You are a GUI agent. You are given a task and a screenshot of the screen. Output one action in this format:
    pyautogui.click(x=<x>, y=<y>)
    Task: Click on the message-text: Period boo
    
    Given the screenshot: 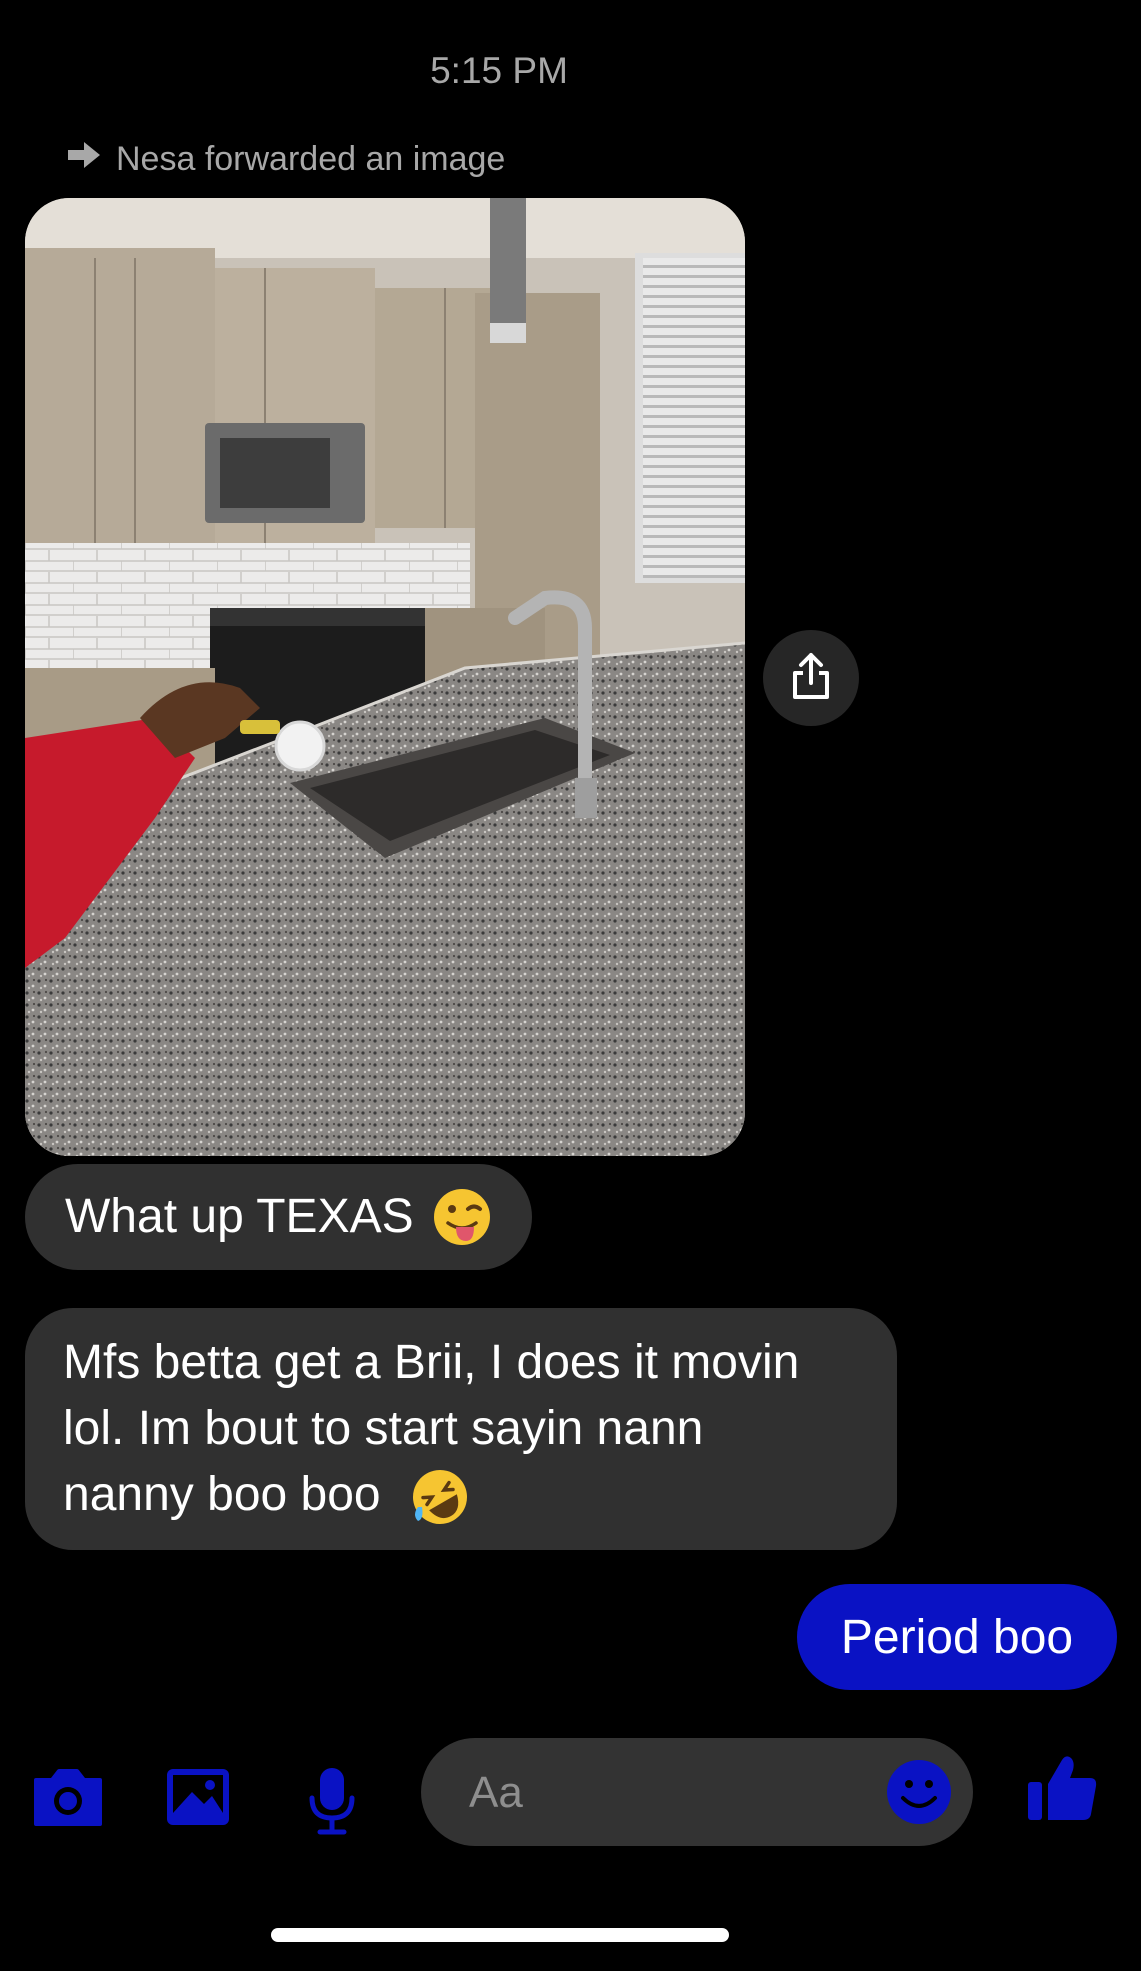 What is the action you would take?
    pyautogui.click(x=957, y=1637)
    